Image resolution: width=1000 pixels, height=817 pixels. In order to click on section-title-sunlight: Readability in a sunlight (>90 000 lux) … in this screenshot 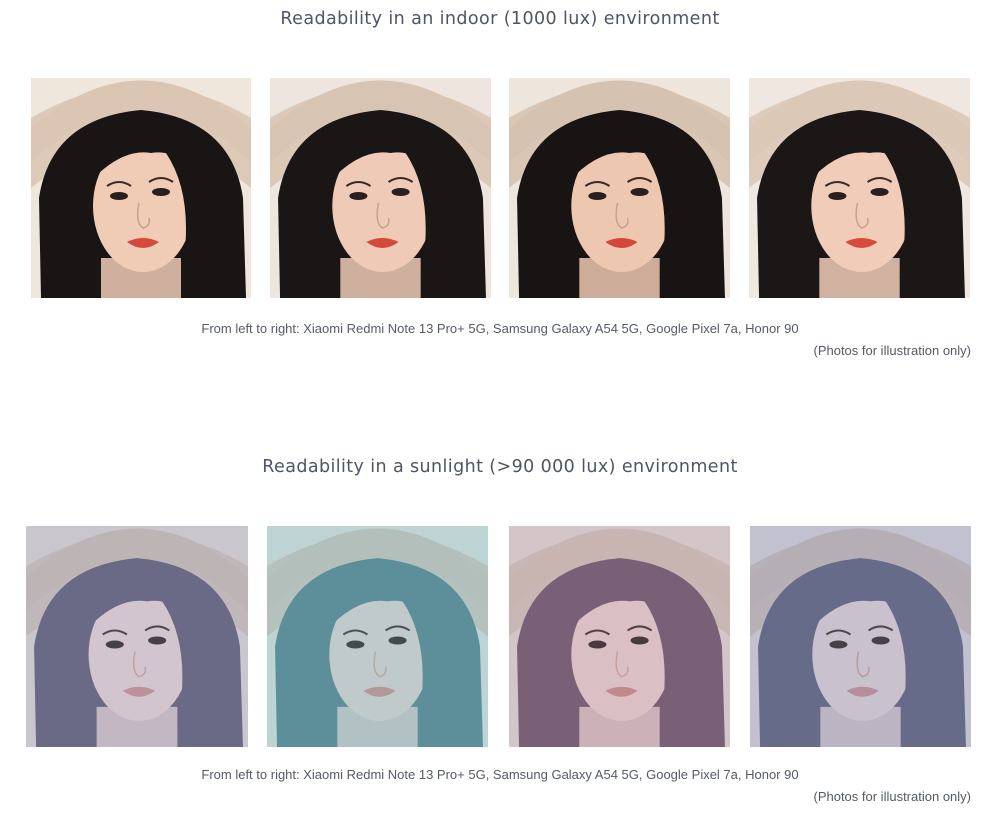, I will do `click(500, 467)`.